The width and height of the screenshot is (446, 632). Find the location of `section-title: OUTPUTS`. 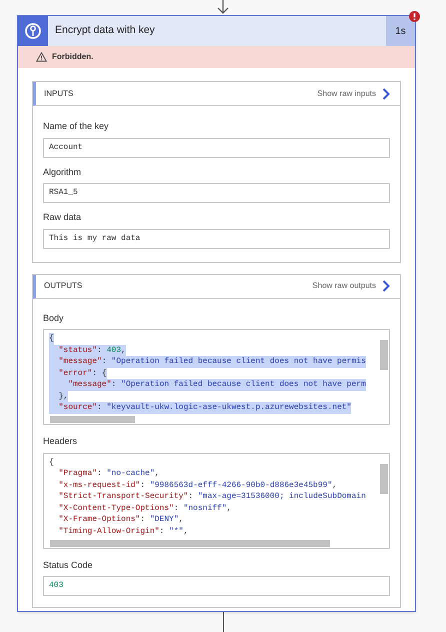

section-title: OUTPUTS is located at coordinates (63, 286).